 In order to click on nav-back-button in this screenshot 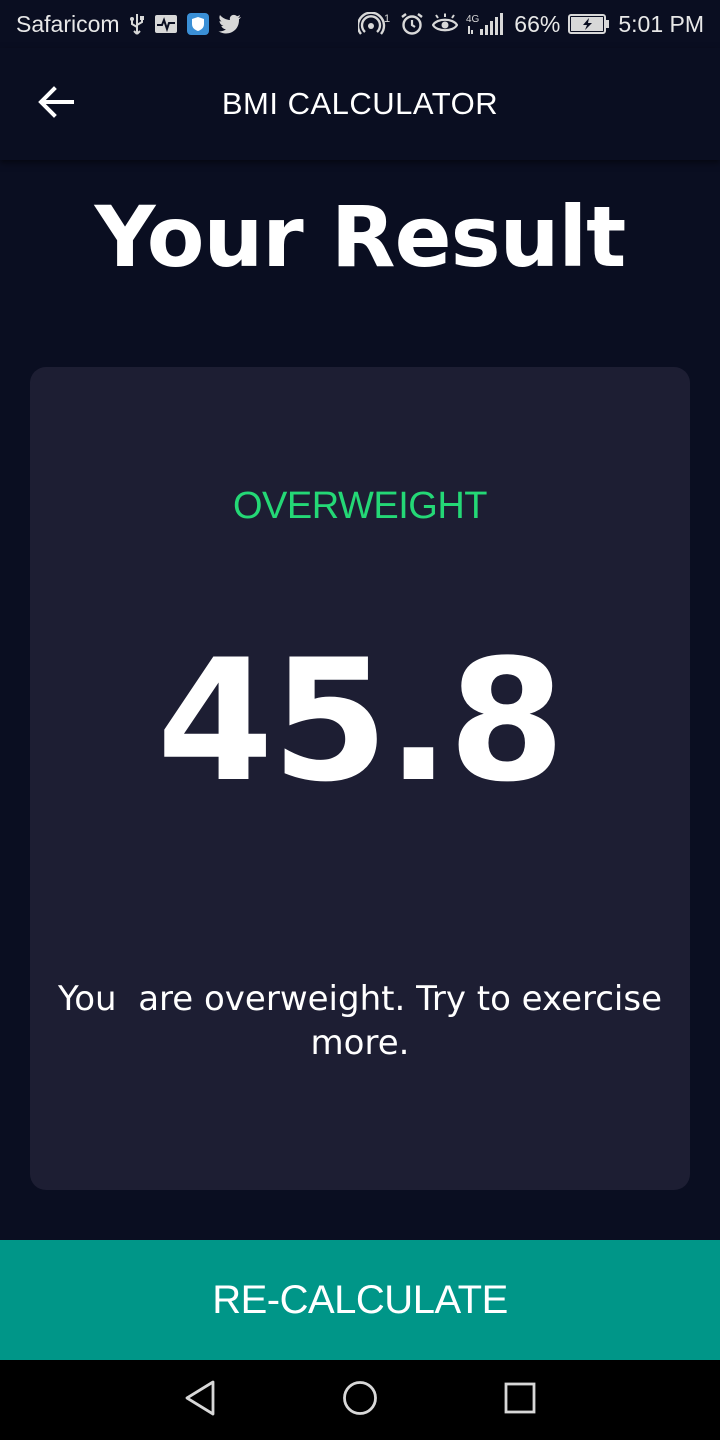, I will do `click(200, 1400)`.